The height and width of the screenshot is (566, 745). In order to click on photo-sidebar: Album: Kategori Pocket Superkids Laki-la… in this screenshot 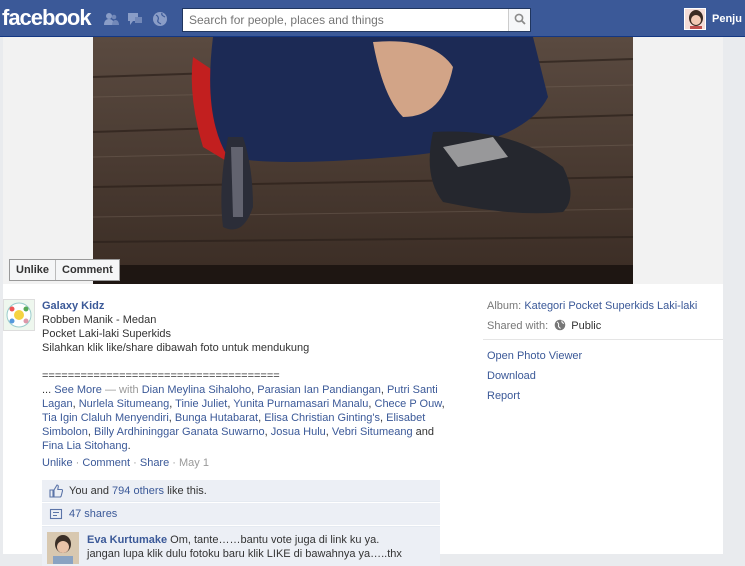, I will do `click(603, 354)`.